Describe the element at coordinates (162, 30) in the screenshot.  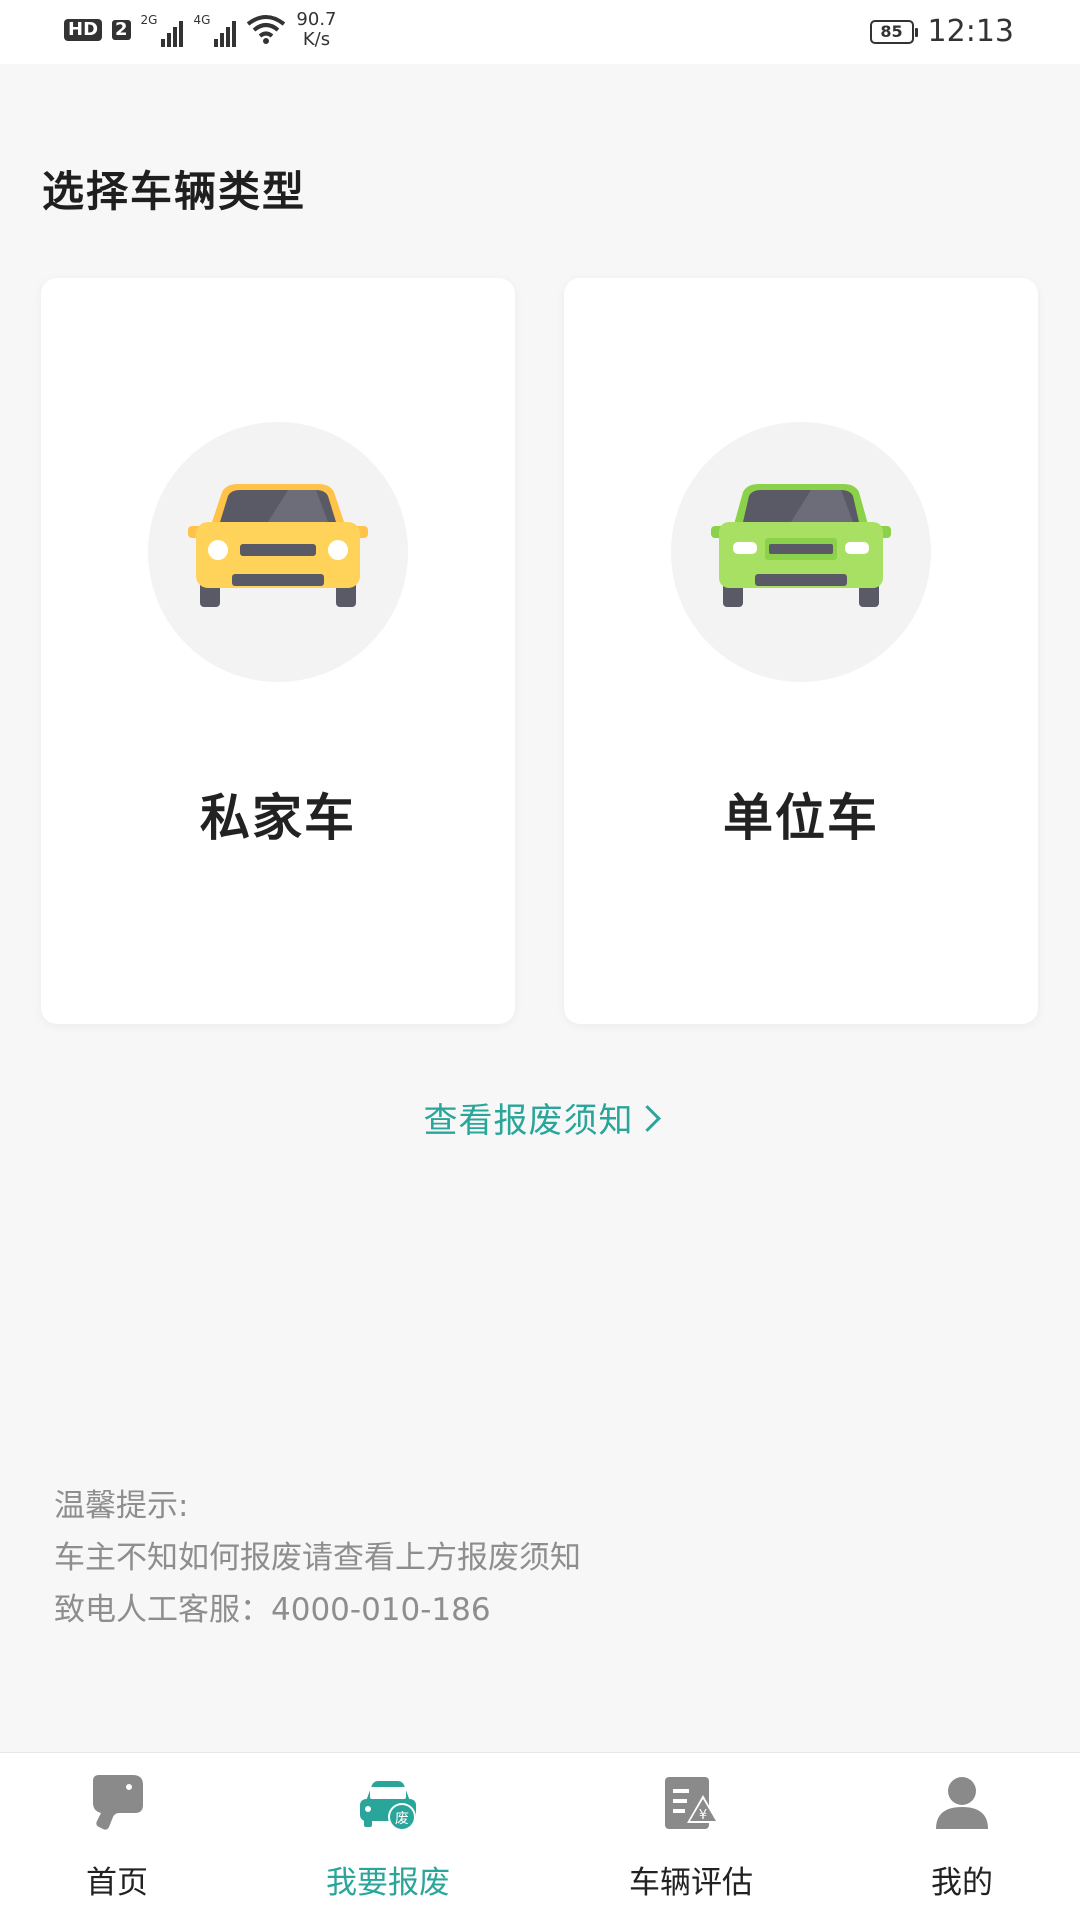
I see `signal-icon-1: 2G` at that location.